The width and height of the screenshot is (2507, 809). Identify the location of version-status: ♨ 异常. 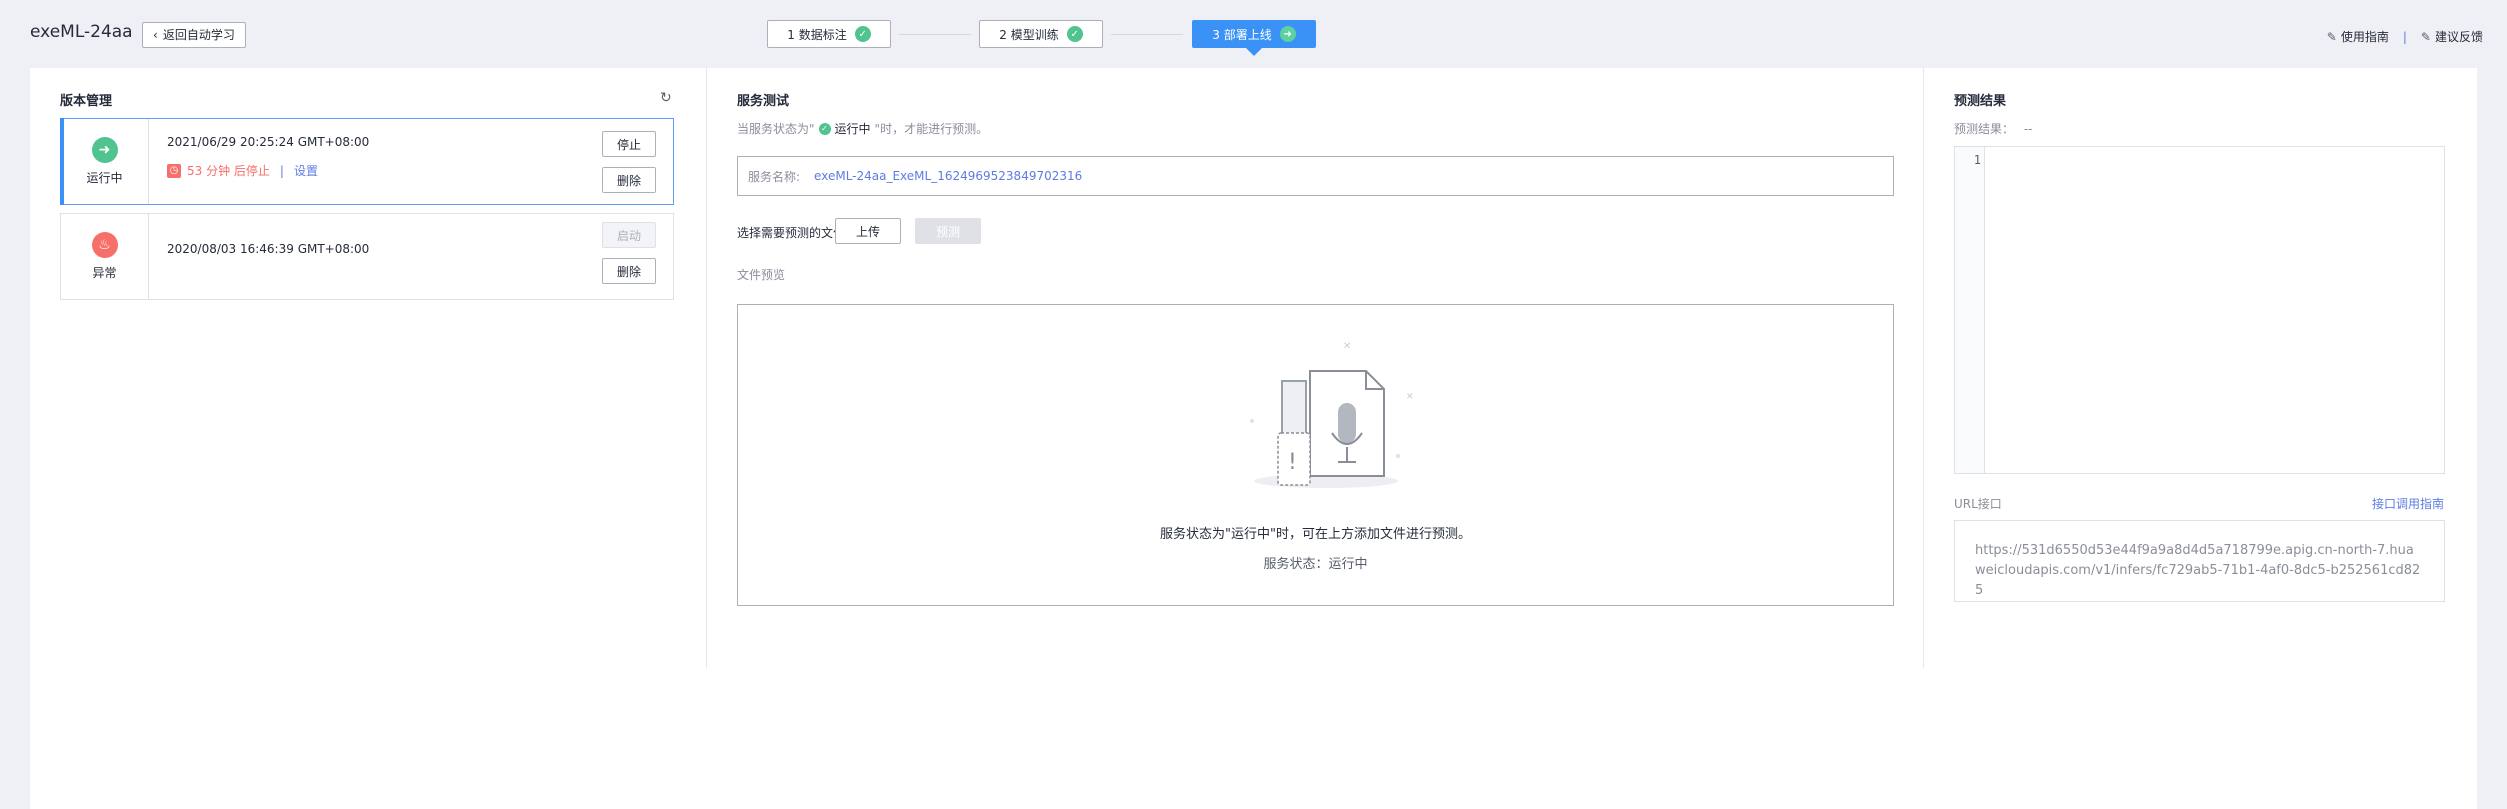
(105, 256).